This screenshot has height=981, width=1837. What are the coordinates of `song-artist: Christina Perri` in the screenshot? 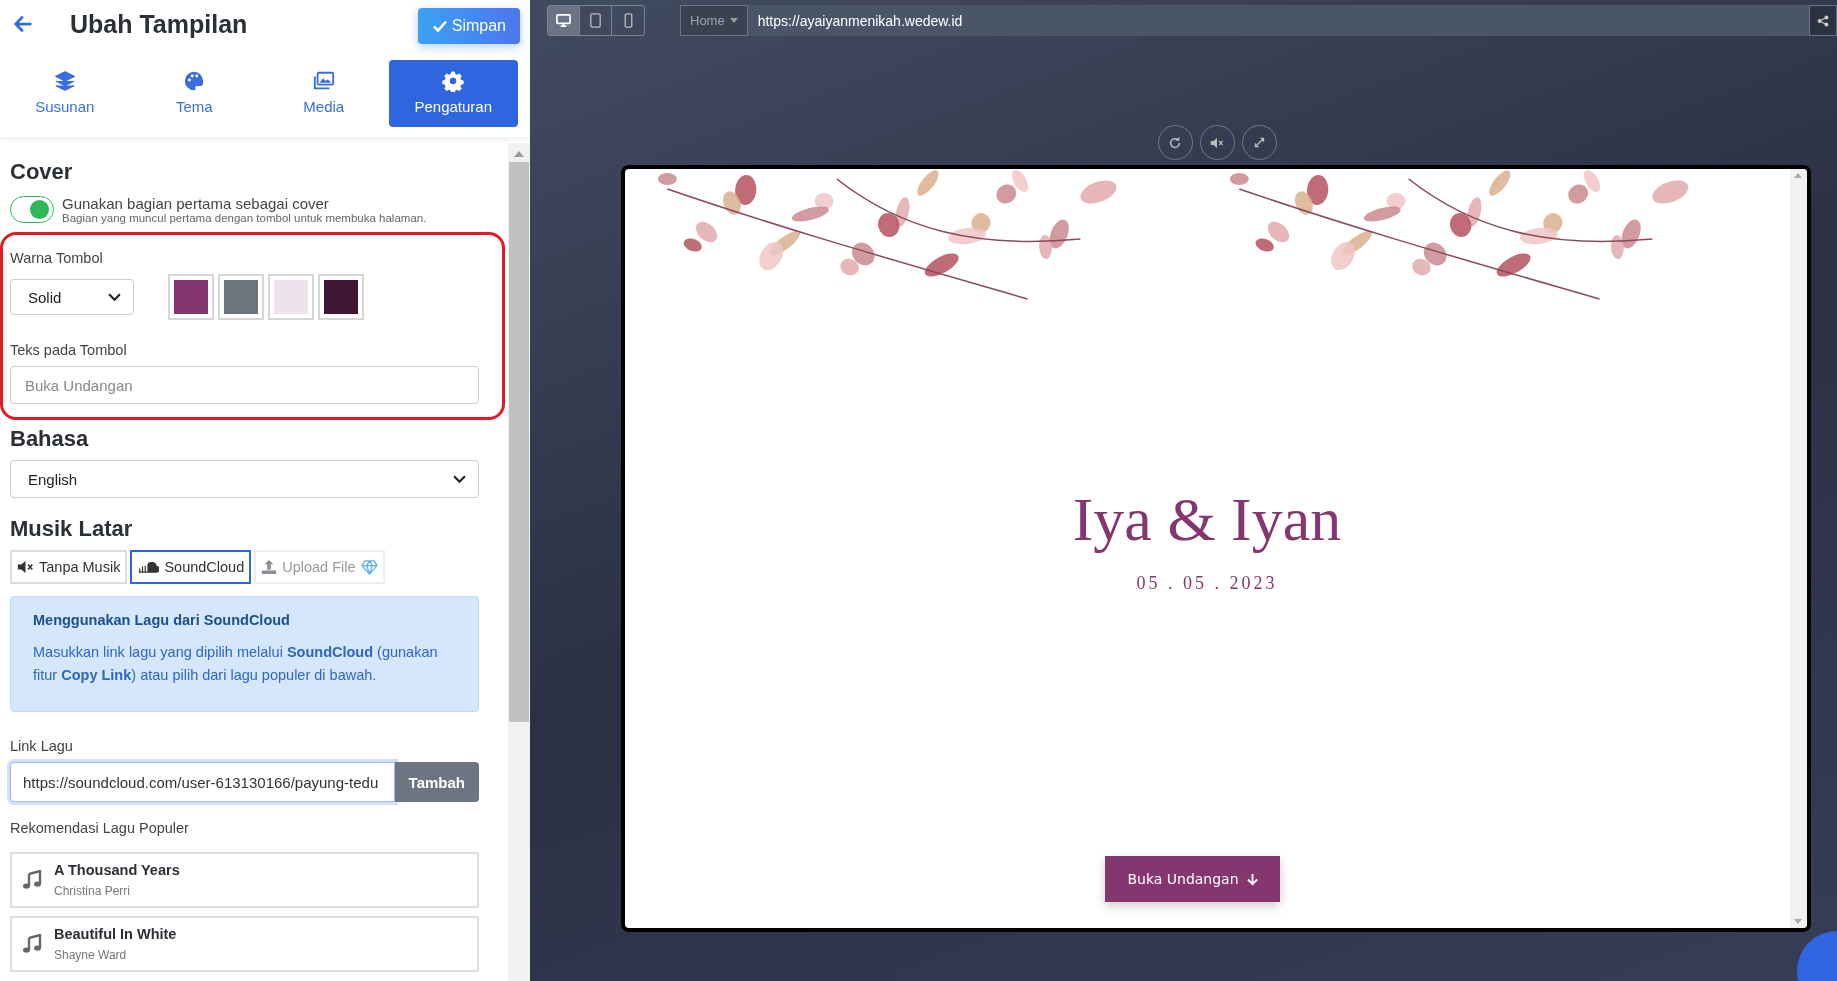 It's located at (93, 891).